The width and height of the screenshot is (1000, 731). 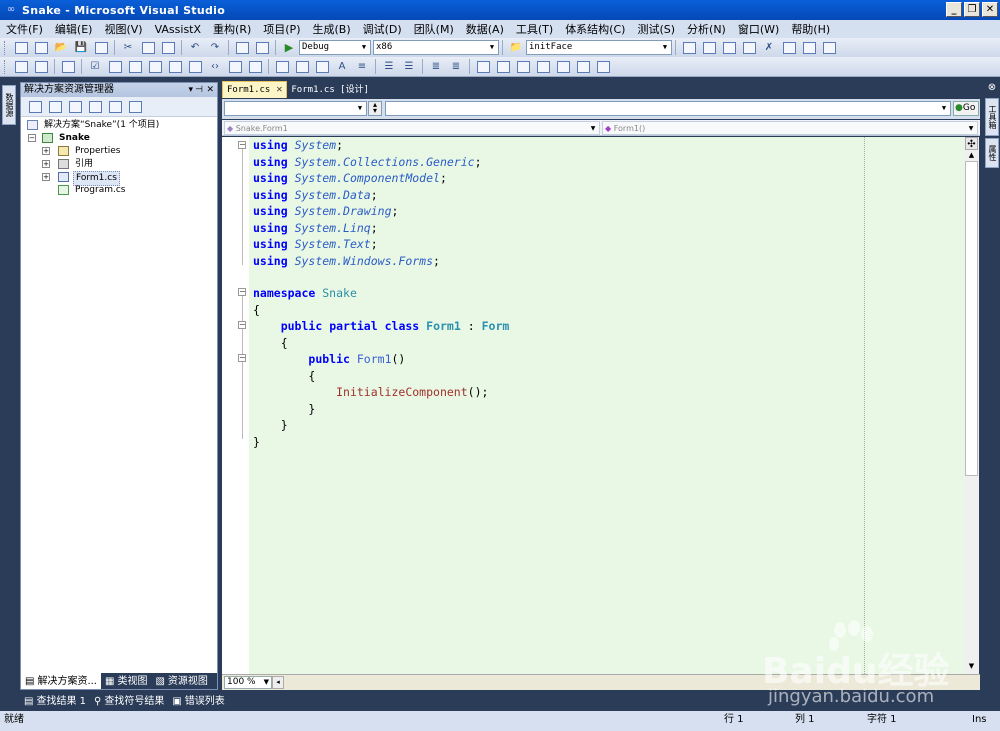 What do you see at coordinates (543, 66) in the screenshot?
I see `prev-bookmark-folder-icon` at bounding box center [543, 66].